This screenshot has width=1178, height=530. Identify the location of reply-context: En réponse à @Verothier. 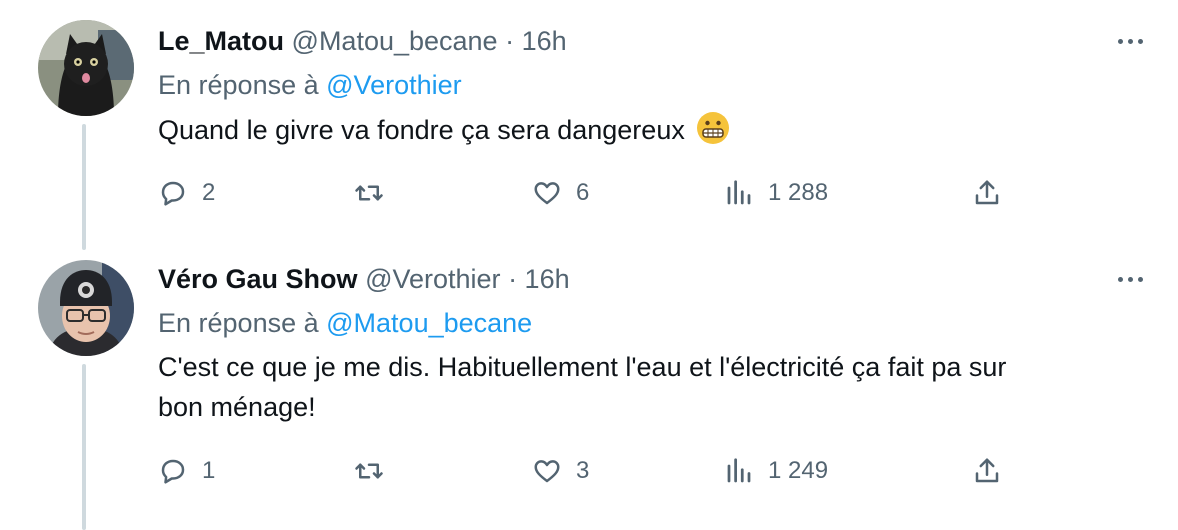
(310, 85).